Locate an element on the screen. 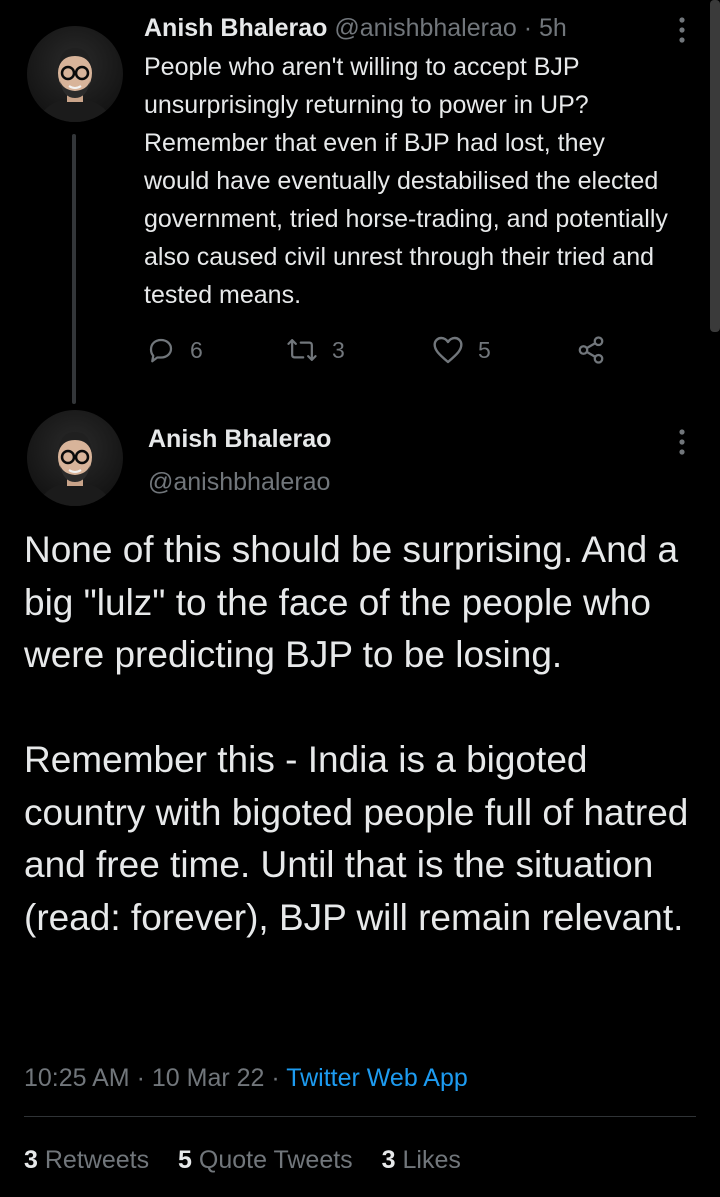 This screenshot has height=1197, width=720. tweet-source-link: Twitter Web App is located at coordinates (377, 1078).